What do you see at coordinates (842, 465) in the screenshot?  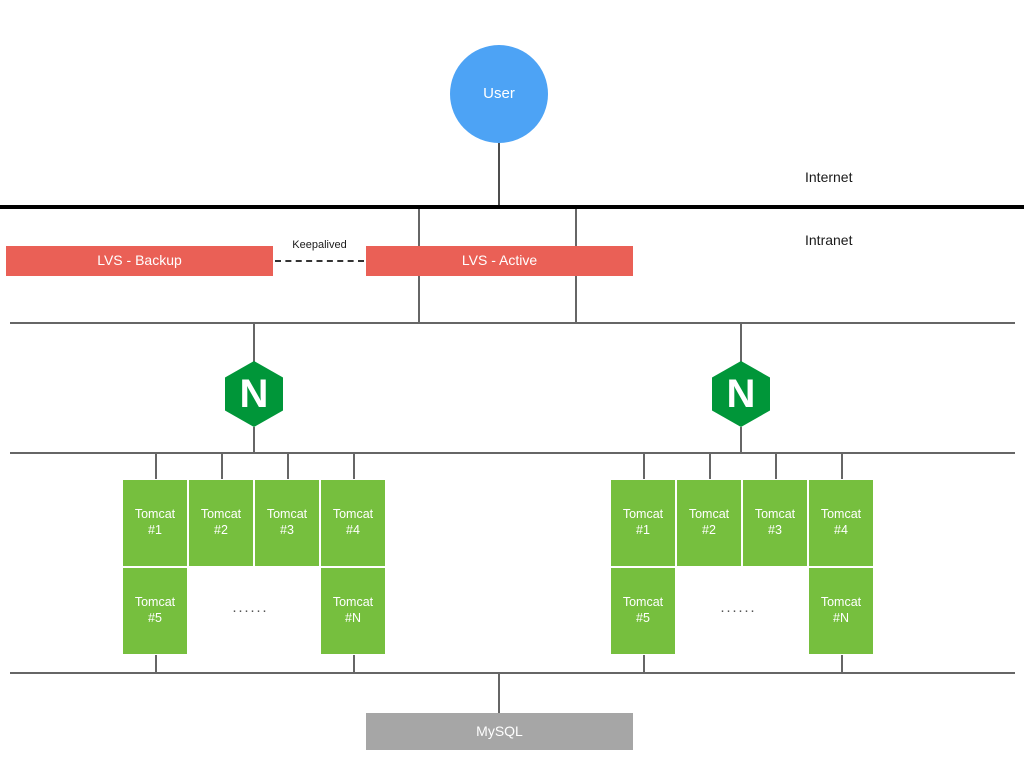 I see `connector-bus2-to-tomcat-r4` at bounding box center [842, 465].